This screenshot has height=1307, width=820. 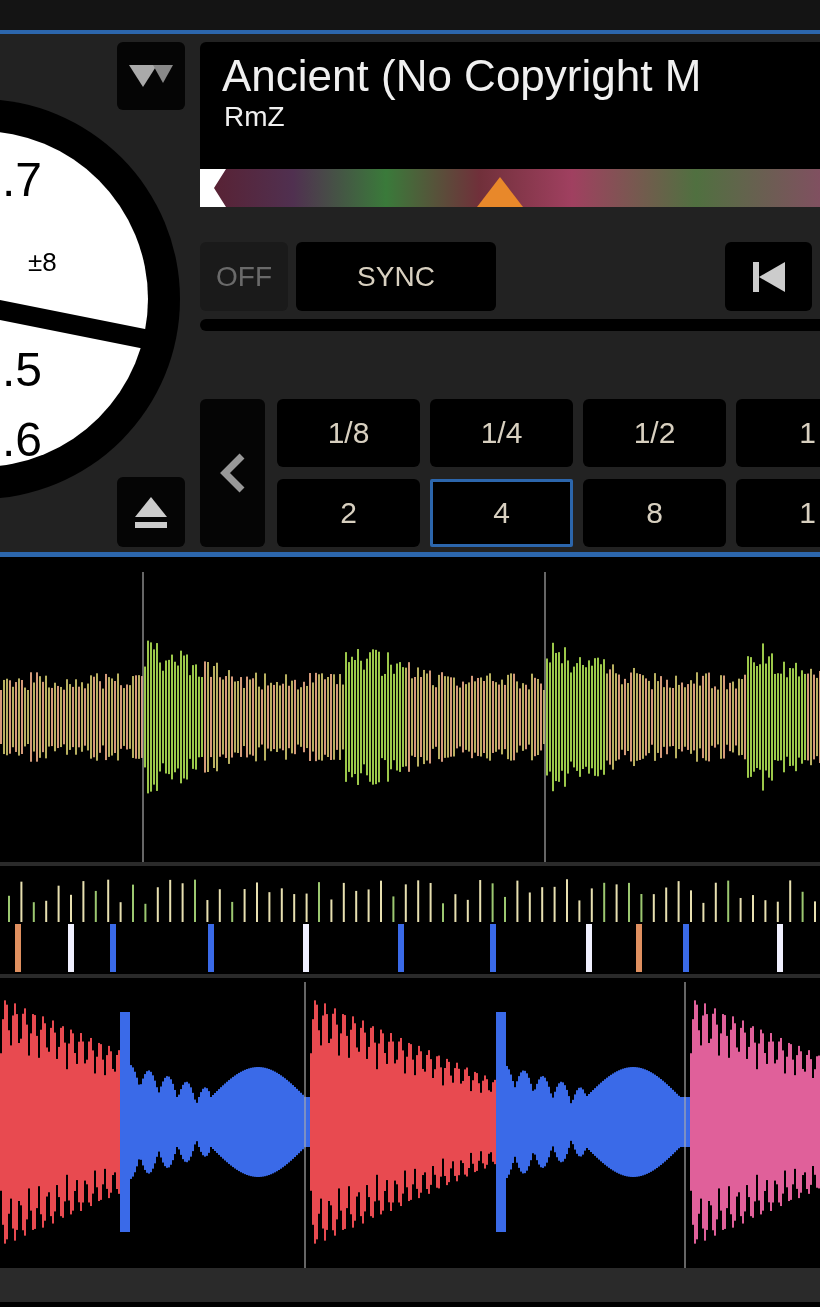 What do you see at coordinates (396, 276) in the screenshot?
I see `sync-button: SYNC` at bounding box center [396, 276].